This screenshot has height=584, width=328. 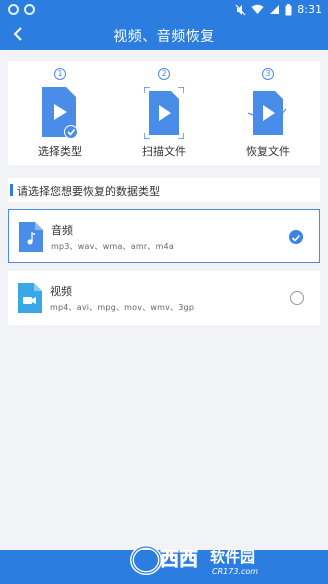 What do you see at coordinates (297, 298) in the screenshot?
I see `radio-unchecked` at bounding box center [297, 298].